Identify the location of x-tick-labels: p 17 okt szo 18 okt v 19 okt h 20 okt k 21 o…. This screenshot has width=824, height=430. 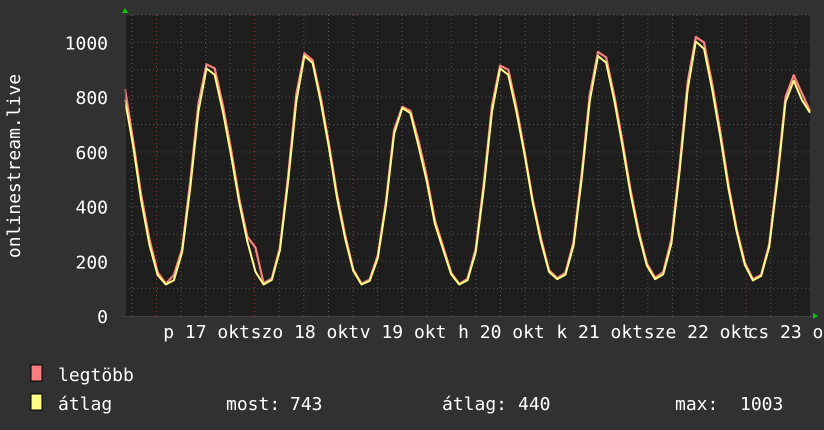
(493, 332).